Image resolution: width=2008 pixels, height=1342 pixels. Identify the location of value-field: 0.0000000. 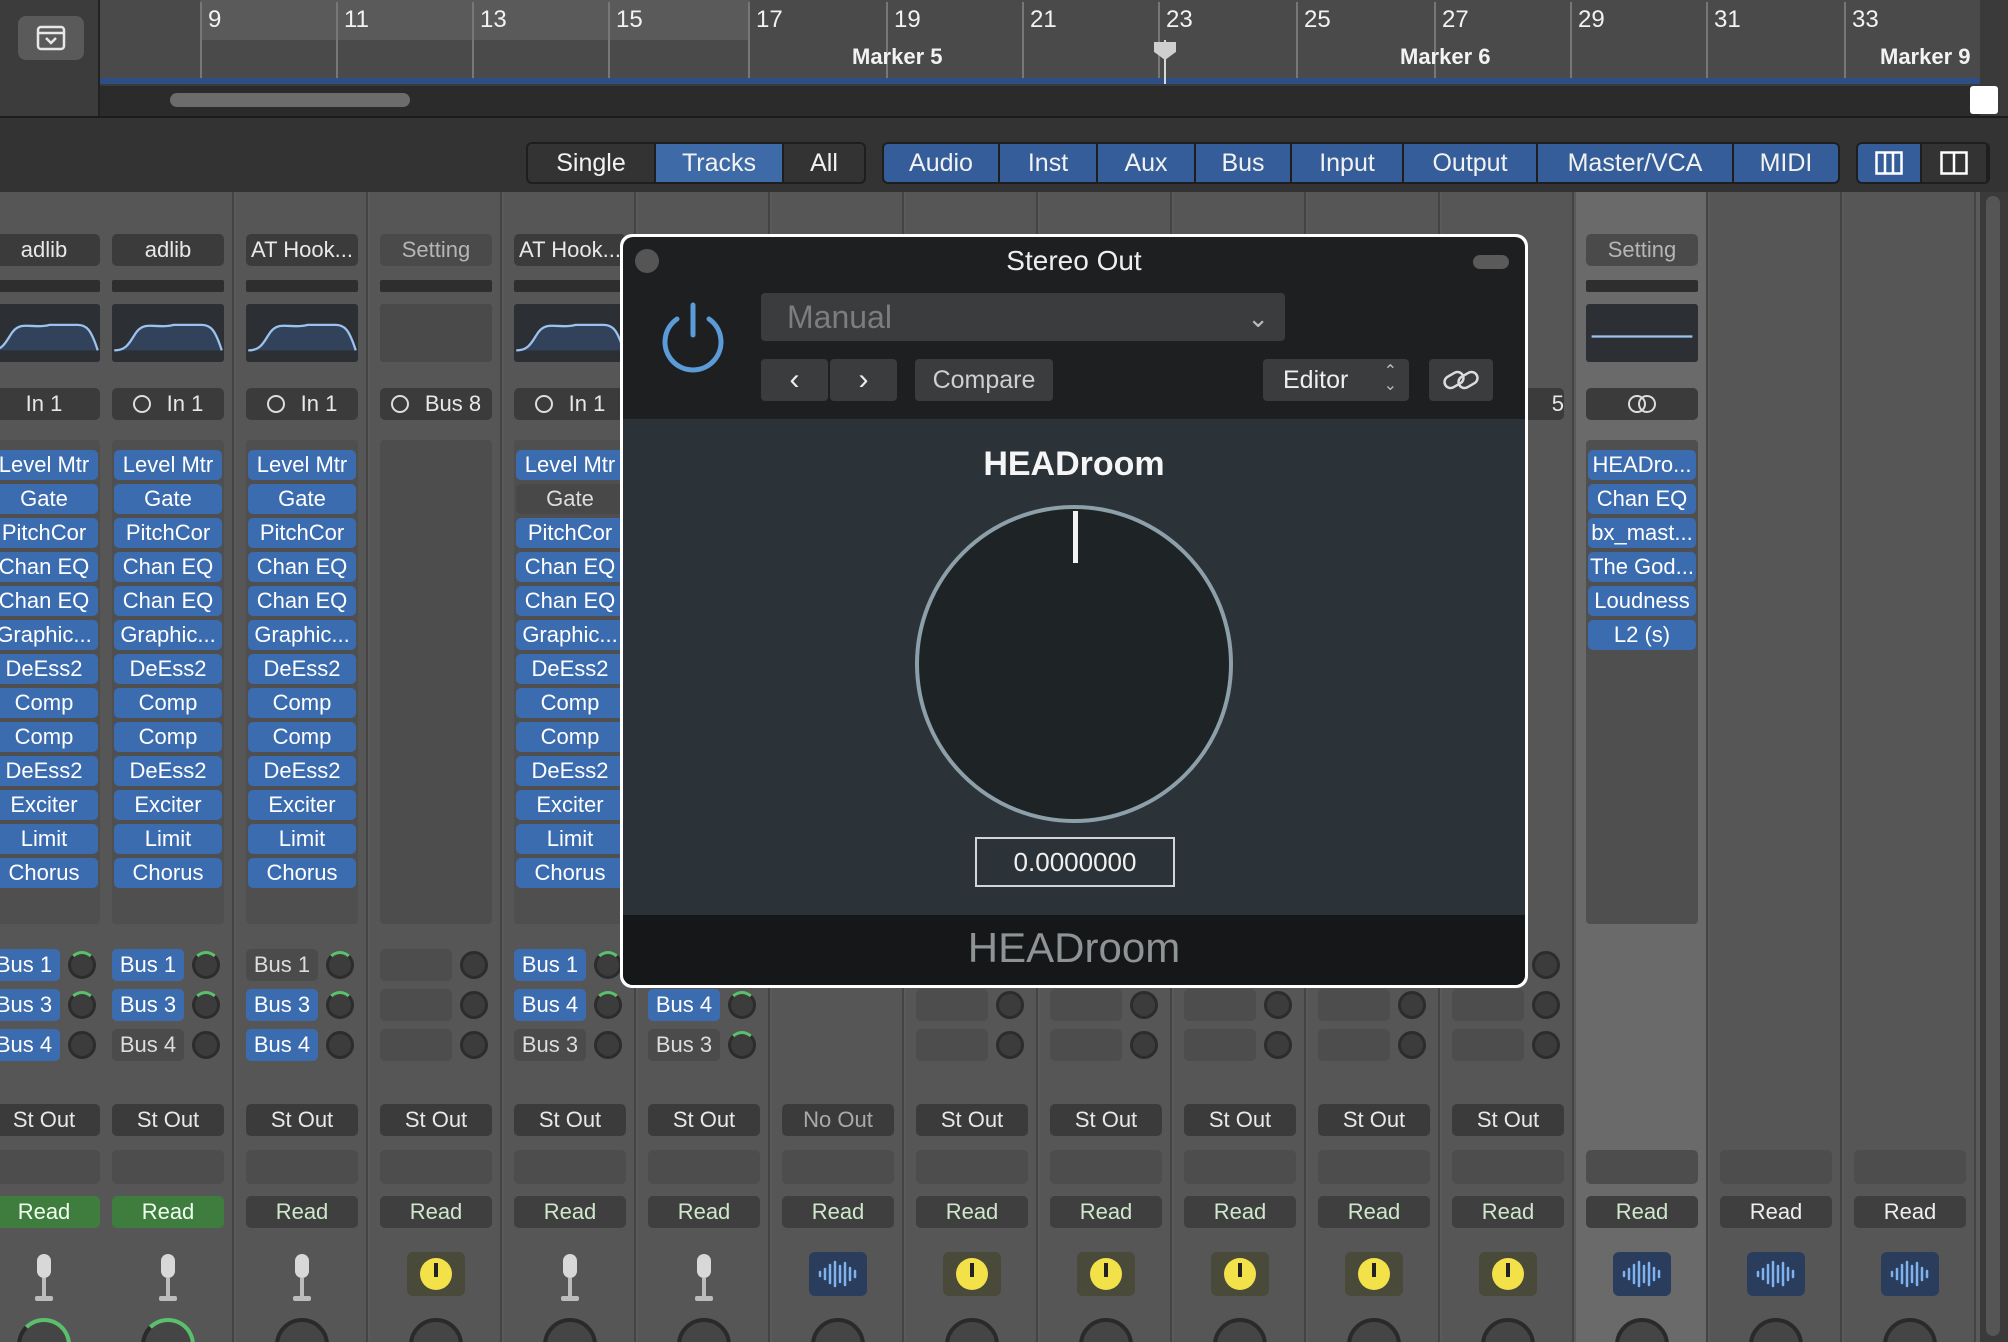
(1075, 862).